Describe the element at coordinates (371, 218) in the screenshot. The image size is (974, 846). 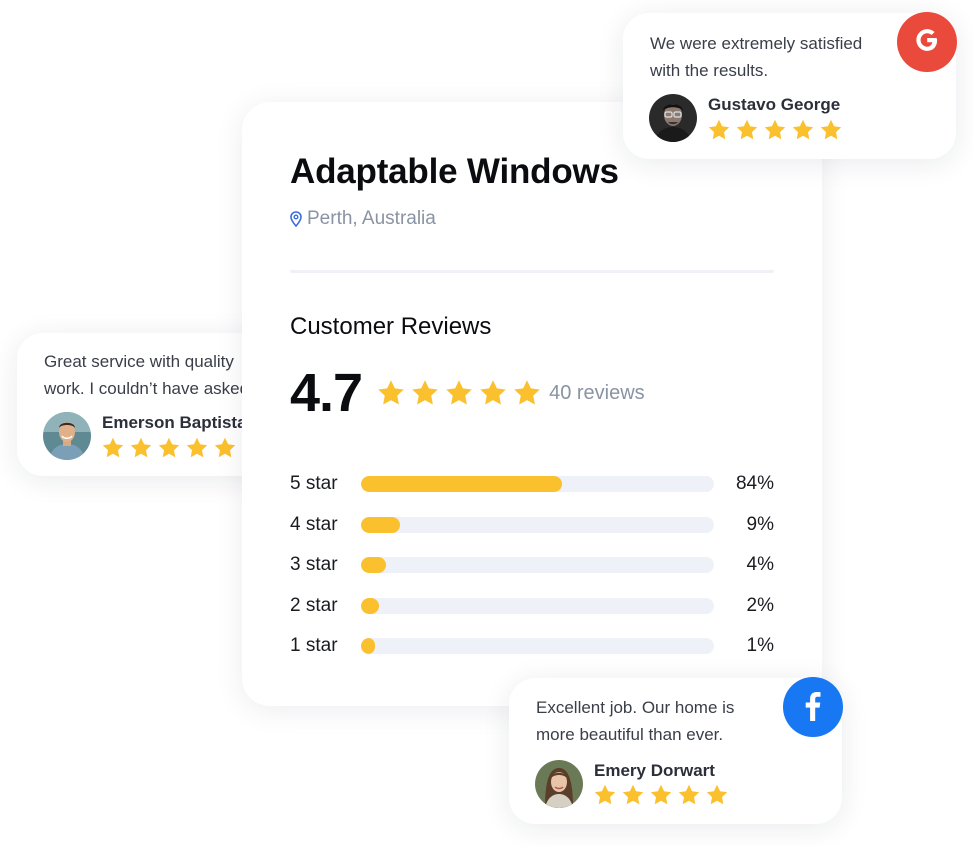
I see `location-text: Perth, Australia` at that location.